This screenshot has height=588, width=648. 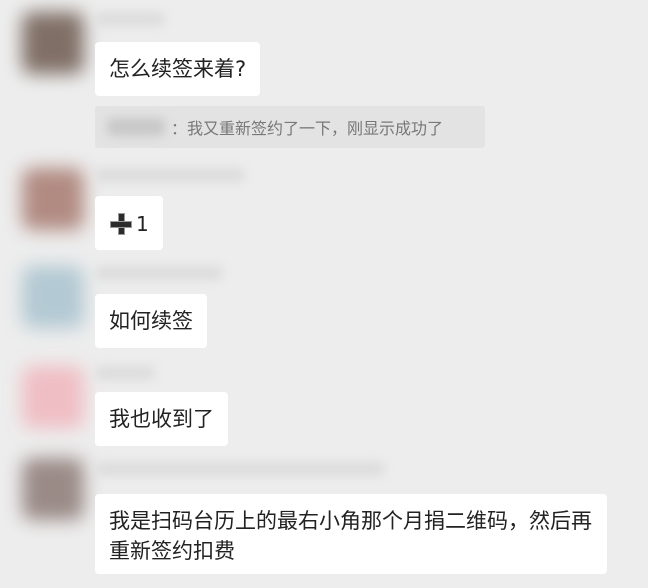 I want to click on plus-icon, so click(x=121, y=224).